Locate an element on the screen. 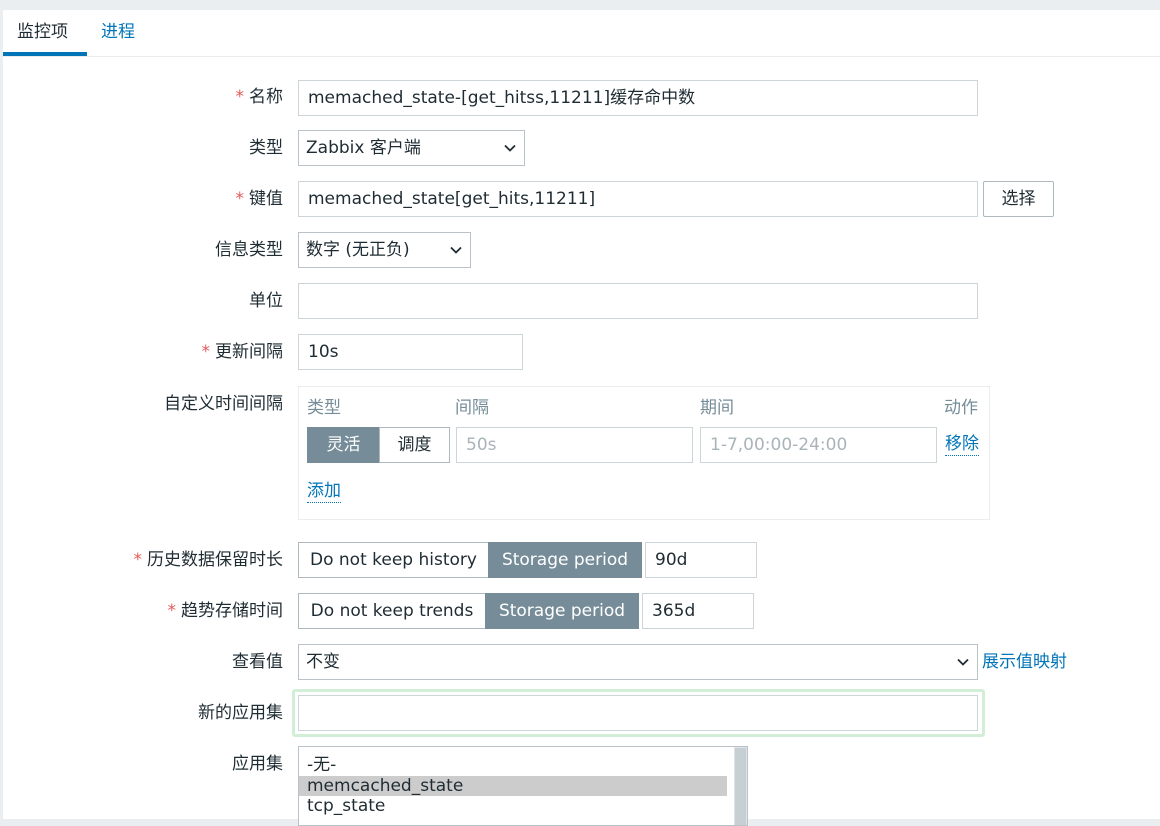 This screenshot has width=1160, height=826. list-item-selected: memcached_state is located at coordinates (513, 785).